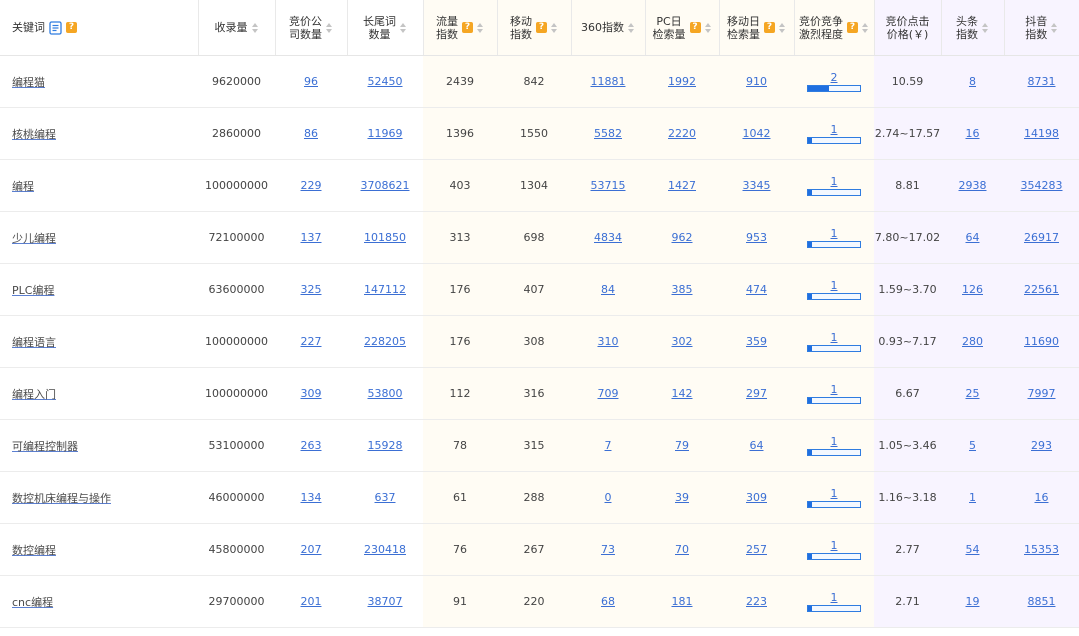  I want to click on longtail-link: 53800, so click(385, 393).